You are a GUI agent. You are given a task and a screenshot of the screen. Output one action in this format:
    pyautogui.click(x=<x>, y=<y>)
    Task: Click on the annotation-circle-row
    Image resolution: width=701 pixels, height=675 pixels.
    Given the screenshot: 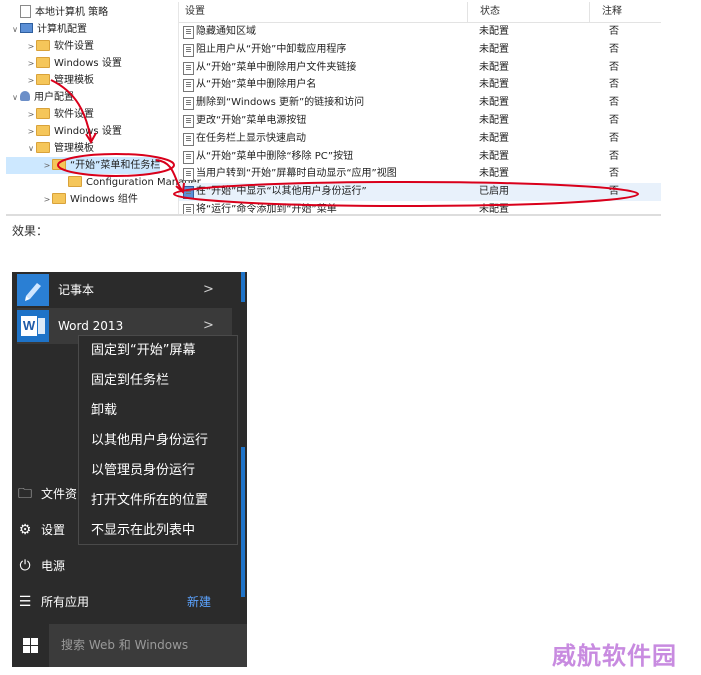 What is the action you would take?
    pyautogui.click(x=406, y=194)
    